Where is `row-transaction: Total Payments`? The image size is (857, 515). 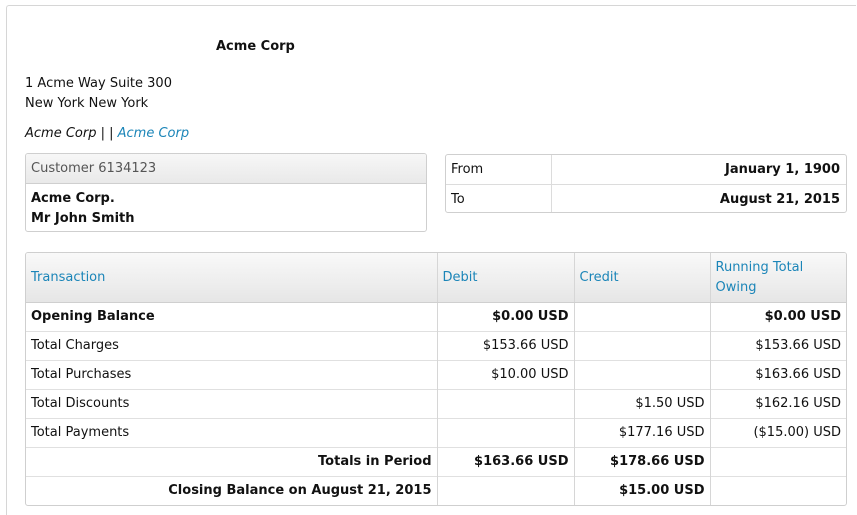
row-transaction: Total Payments is located at coordinates (232, 433).